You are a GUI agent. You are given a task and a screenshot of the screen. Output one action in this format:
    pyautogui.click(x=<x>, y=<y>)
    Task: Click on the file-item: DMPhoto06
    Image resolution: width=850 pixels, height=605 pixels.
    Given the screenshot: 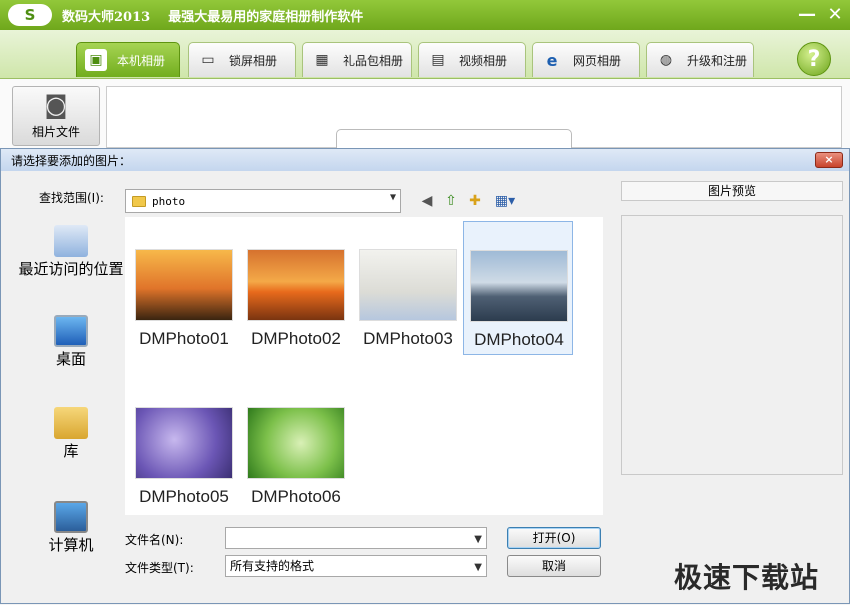 What is the action you would take?
    pyautogui.click(x=296, y=446)
    